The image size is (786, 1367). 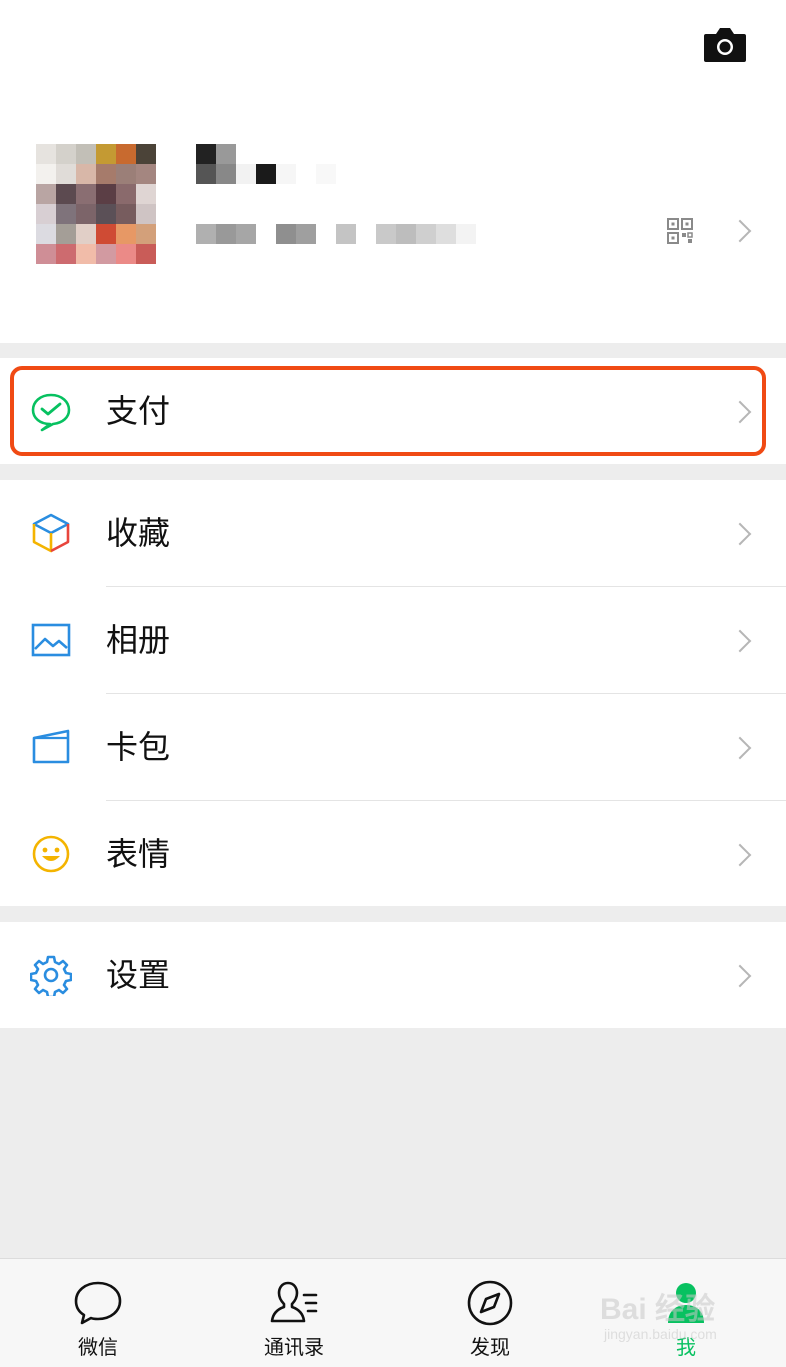 I want to click on chat-bubble-icon, so click(x=98, y=1303).